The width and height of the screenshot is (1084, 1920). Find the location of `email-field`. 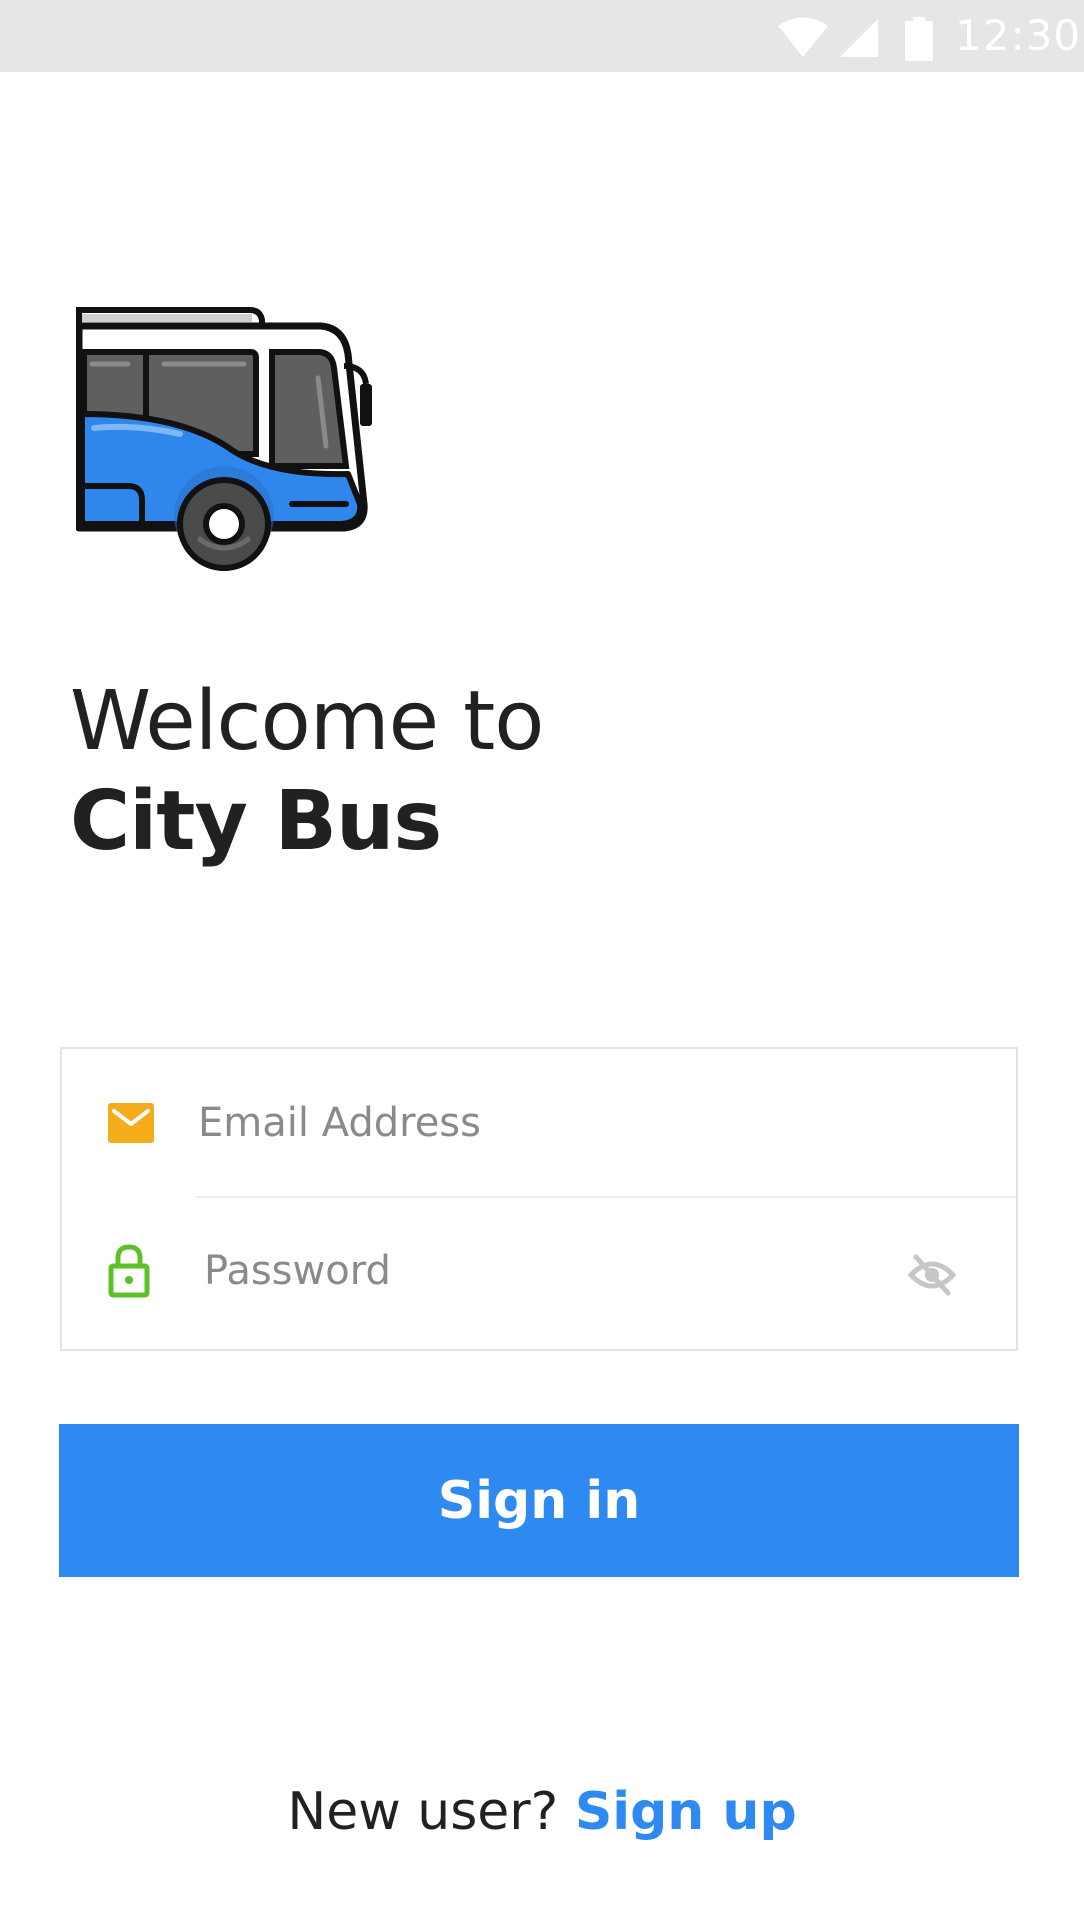

email-field is located at coordinates (508, 1123).